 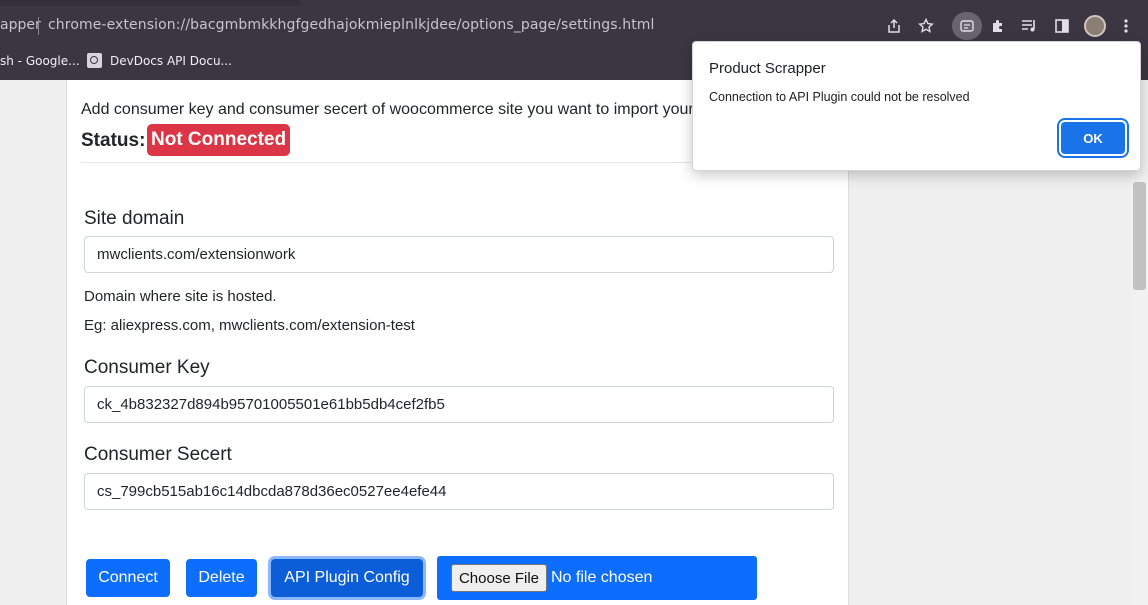 I want to click on delete-button: Delete, so click(x=221, y=578).